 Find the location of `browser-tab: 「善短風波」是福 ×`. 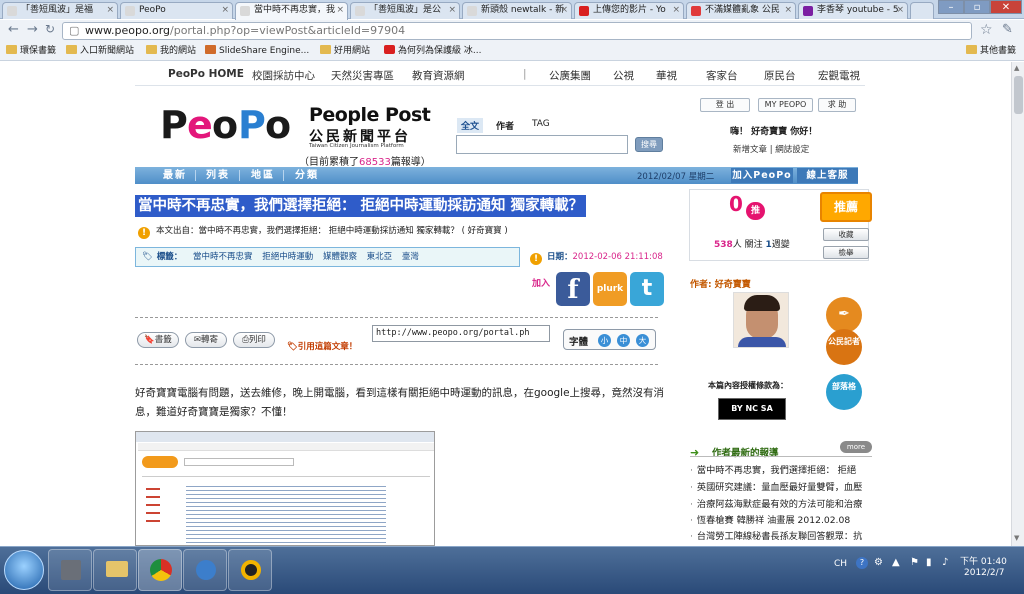

browser-tab: 「善短風波」是福 × is located at coordinates (60, 10).